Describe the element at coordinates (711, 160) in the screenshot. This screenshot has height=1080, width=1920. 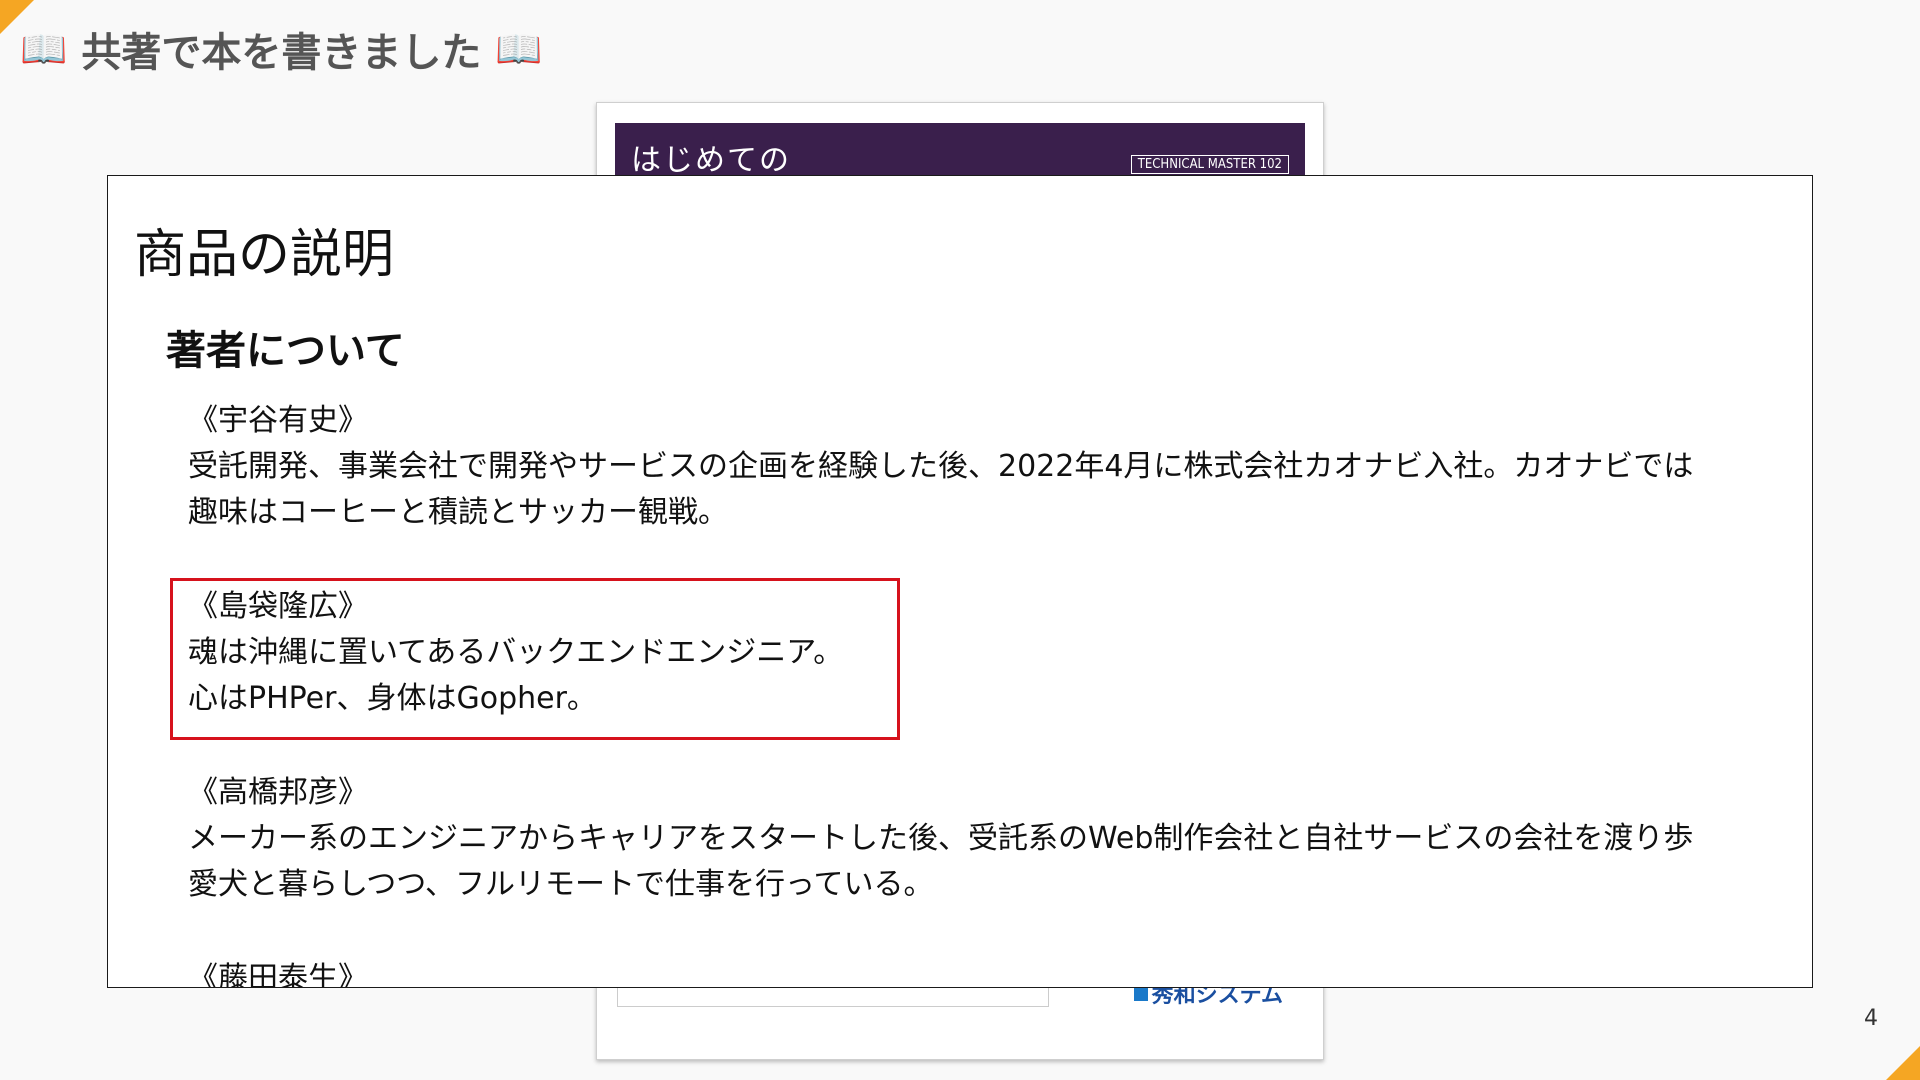
I see `book-cover-title: はじめての` at that location.